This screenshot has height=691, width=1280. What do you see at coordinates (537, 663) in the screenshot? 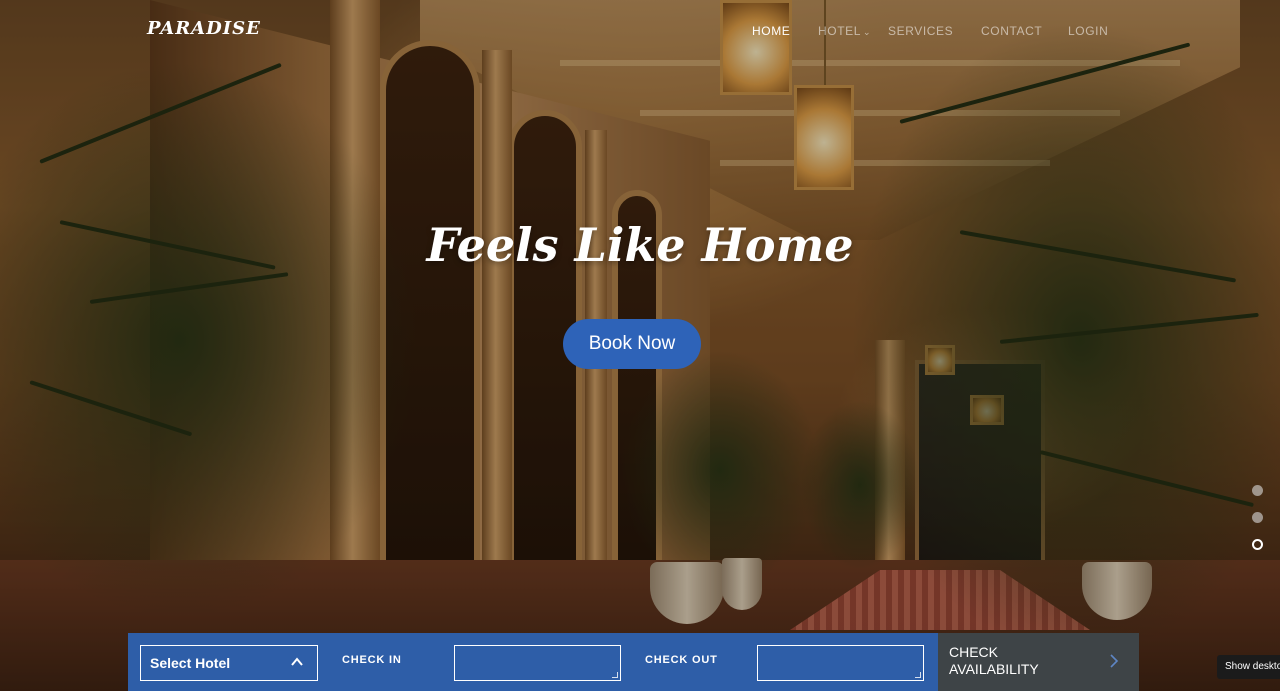
I see `check-in-input` at bounding box center [537, 663].